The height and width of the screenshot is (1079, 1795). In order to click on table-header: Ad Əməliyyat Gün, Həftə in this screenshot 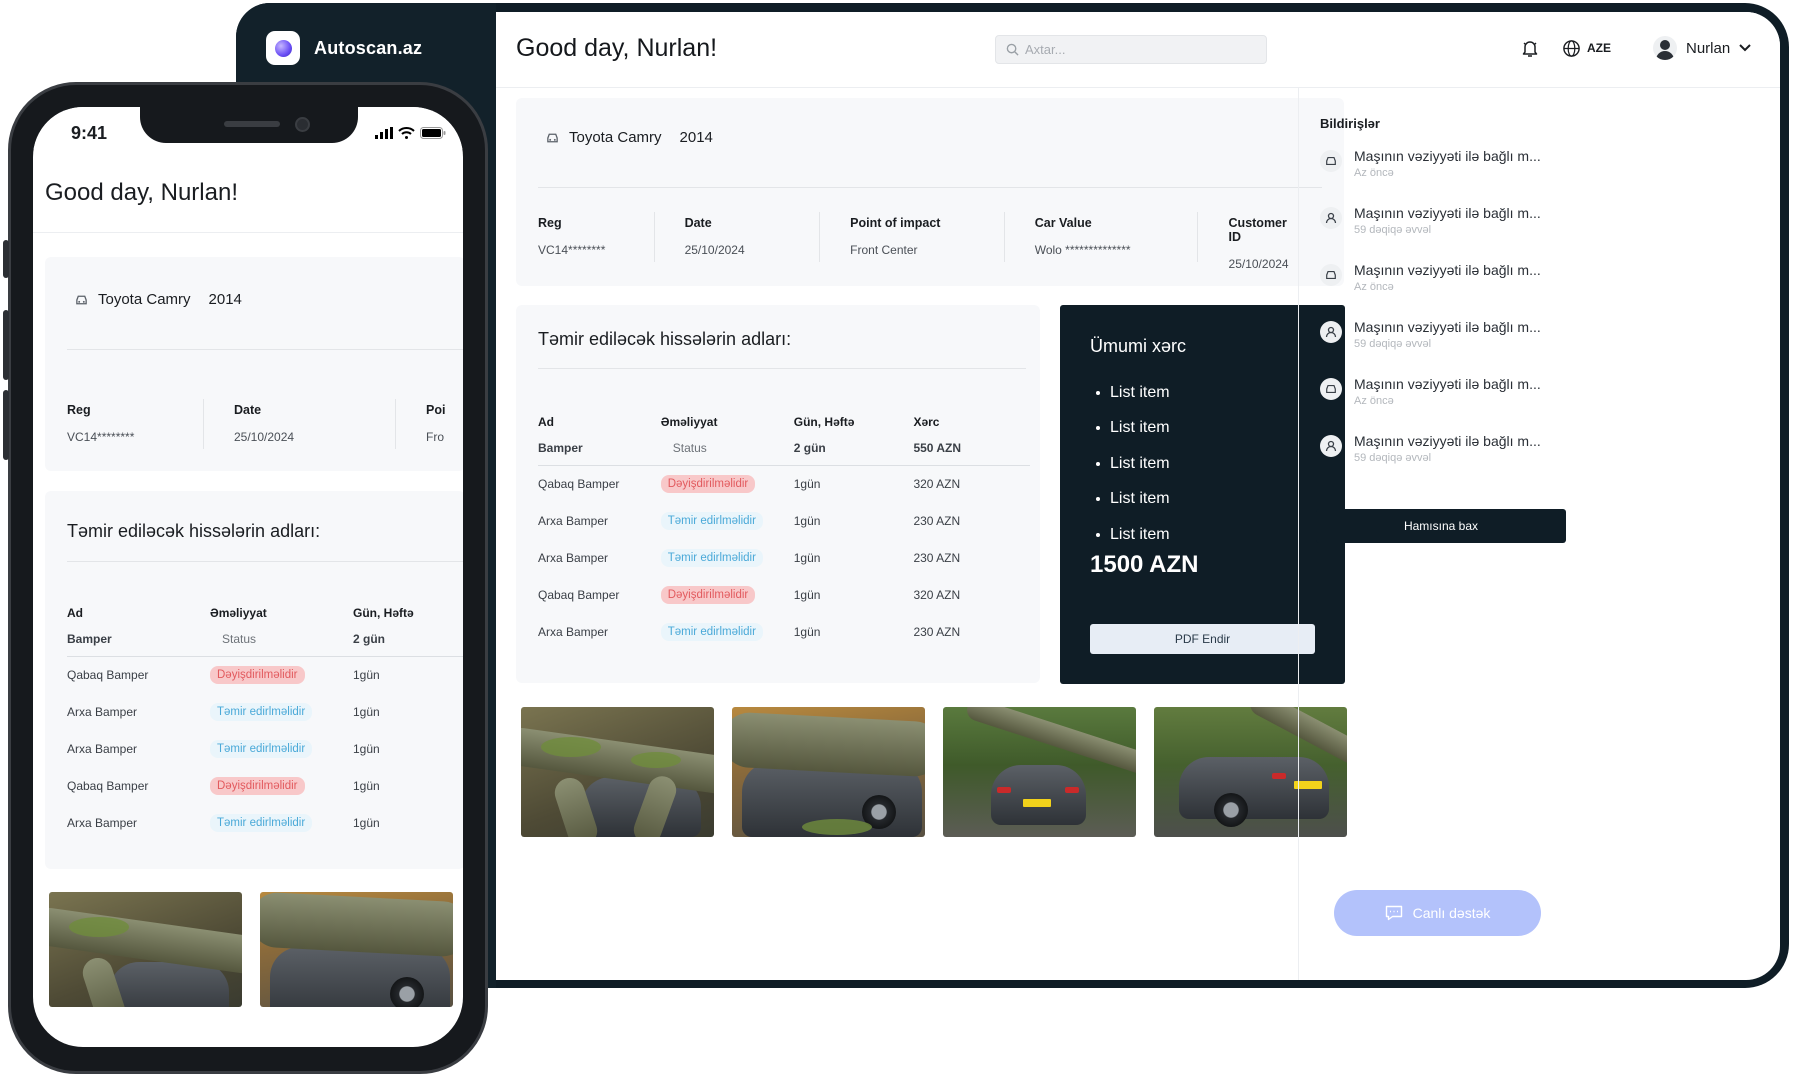, I will do `click(240, 613)`.